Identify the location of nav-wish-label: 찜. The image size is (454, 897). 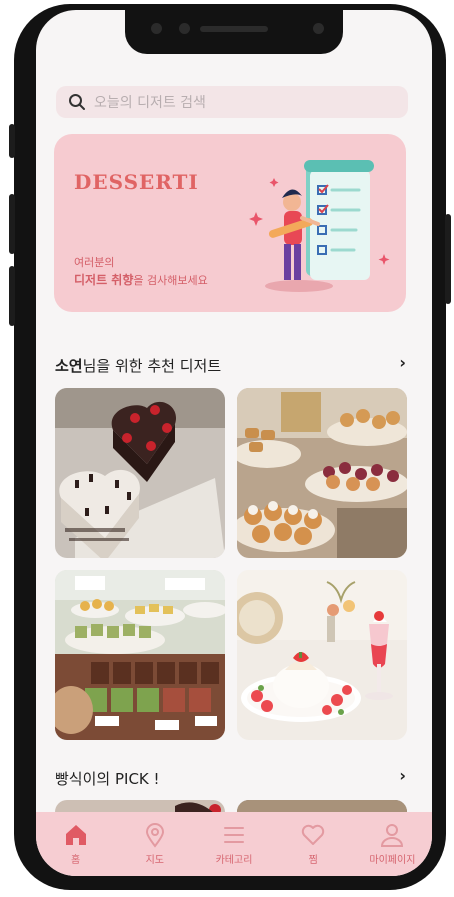
(313, 860).